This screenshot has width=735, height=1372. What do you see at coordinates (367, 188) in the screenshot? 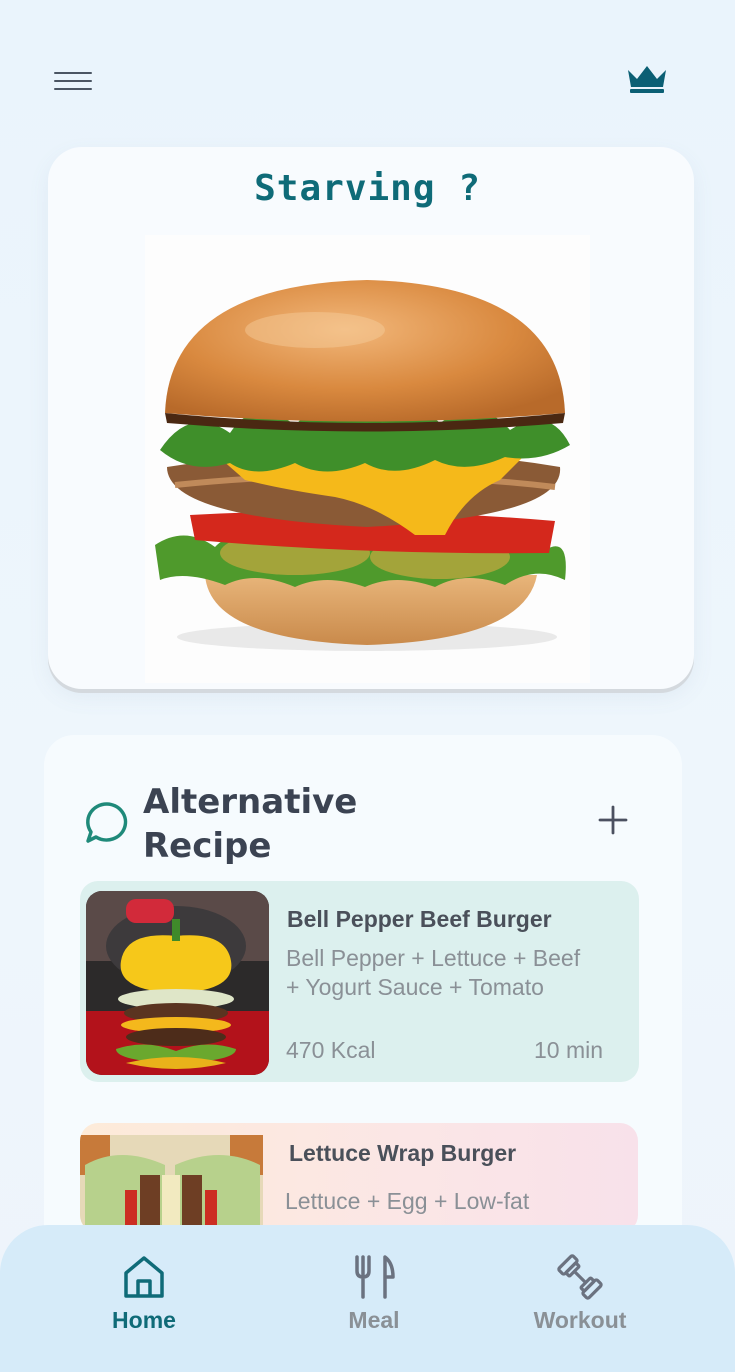
I see `hero-title: Starving ?` at bounding box center [367, 188].